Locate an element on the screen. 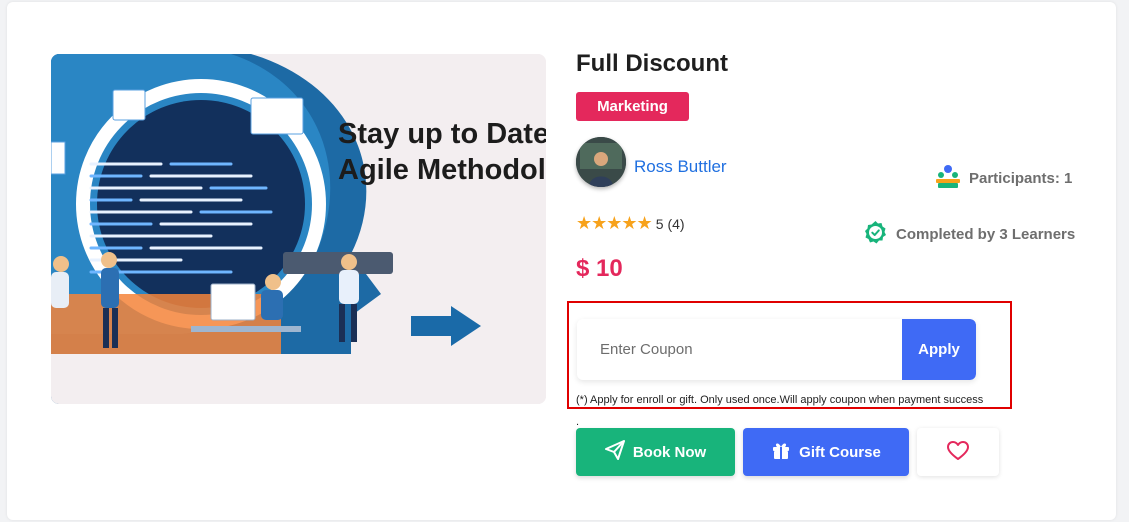 This screenshot has height=522, width=1129. course-rating: ★★★★★ 5 (4) is located at coordinates (630, 223).